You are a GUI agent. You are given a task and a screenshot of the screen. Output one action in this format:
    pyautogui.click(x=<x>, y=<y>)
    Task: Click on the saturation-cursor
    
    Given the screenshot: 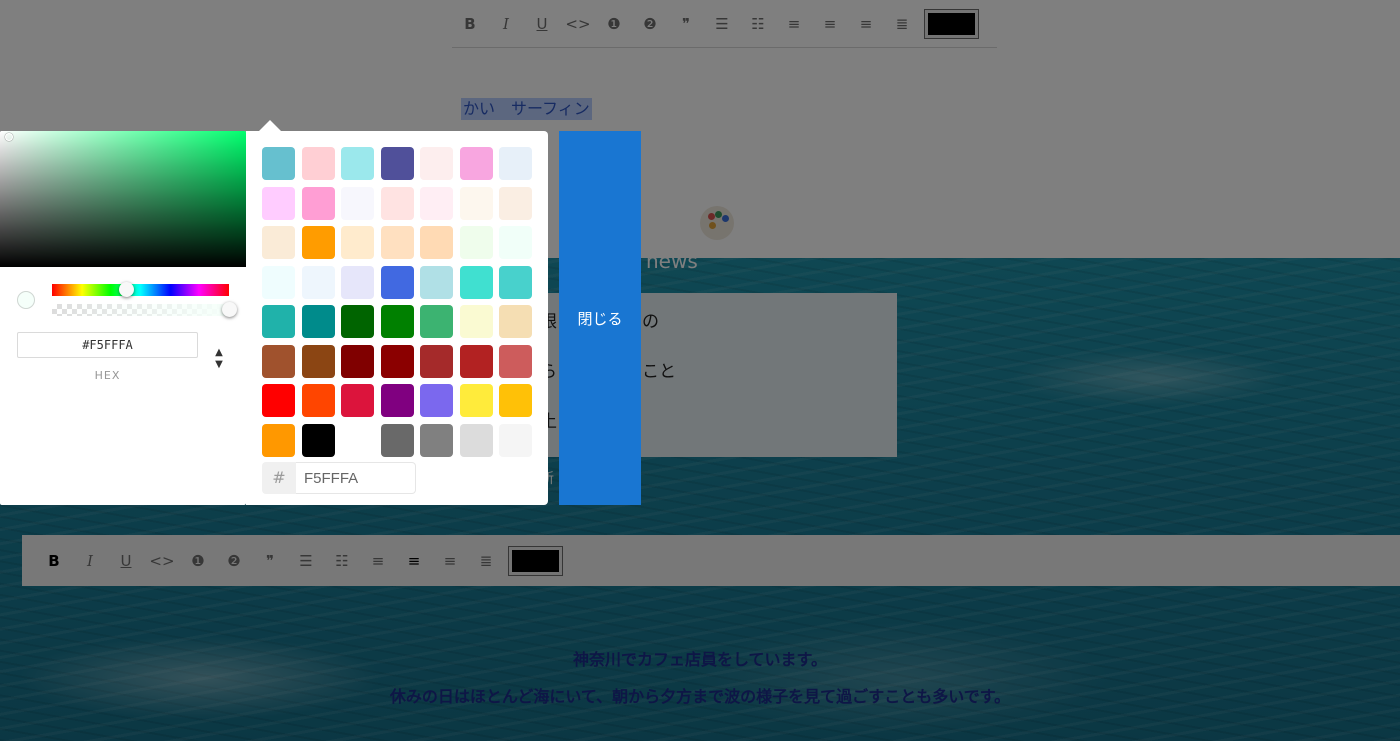 What is the action you would take?
    pyautogui.click(x=9, y=137)
    